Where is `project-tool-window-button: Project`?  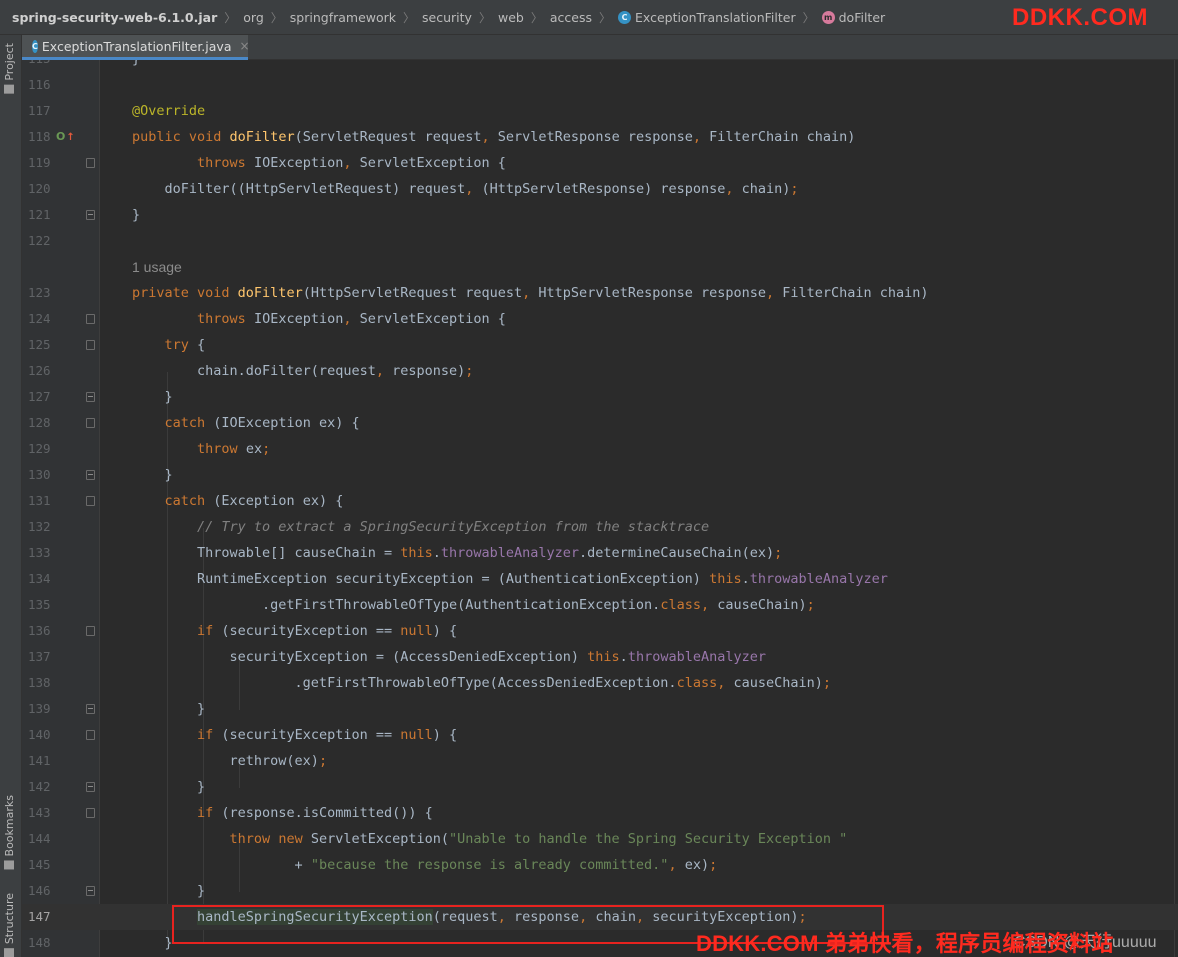
project-tool-window-button: Project is located at coordinates (9, 68).